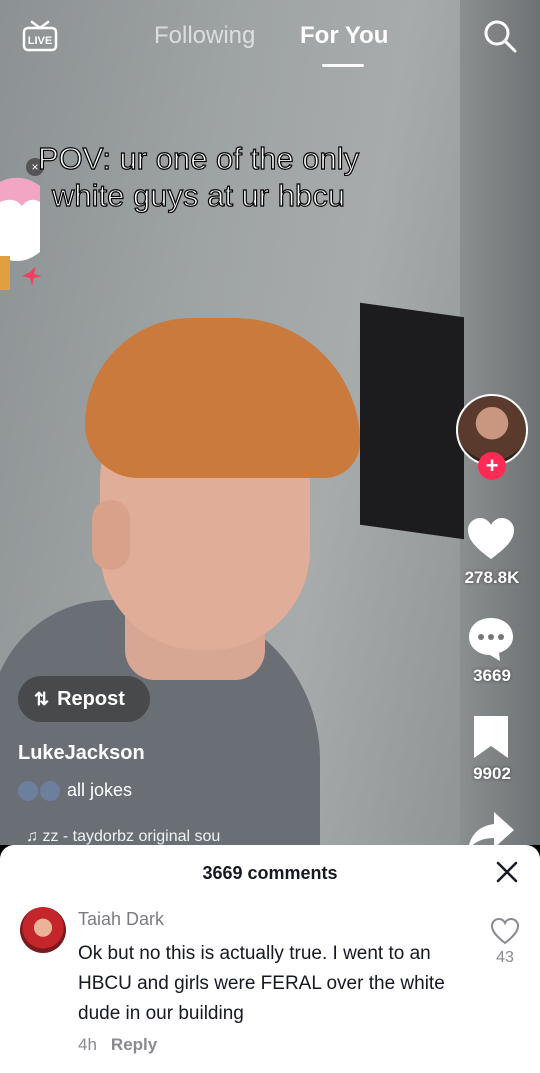 This screenshot has width=540, height=1073. I want to click on ice-cream-sticker, so click(21, 233).